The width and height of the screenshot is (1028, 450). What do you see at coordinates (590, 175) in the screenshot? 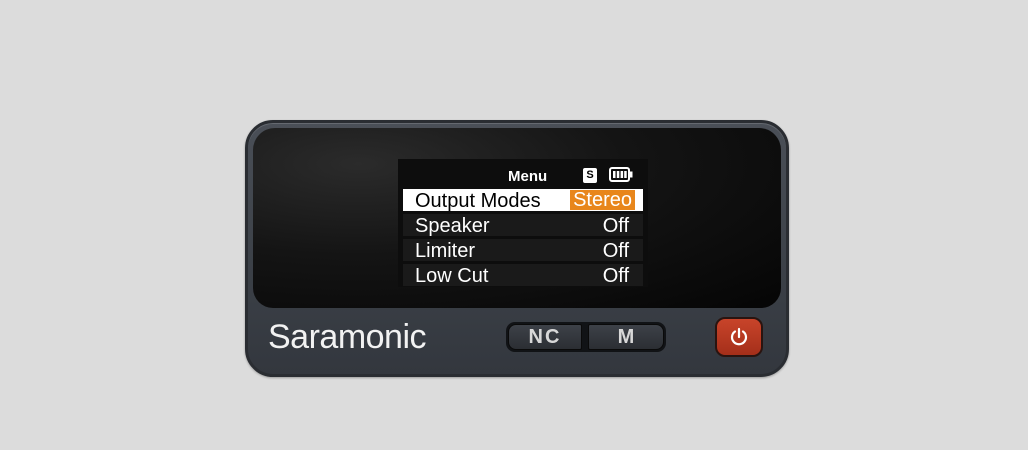
I see `status-badge: S` at bounding box center [590, 175].